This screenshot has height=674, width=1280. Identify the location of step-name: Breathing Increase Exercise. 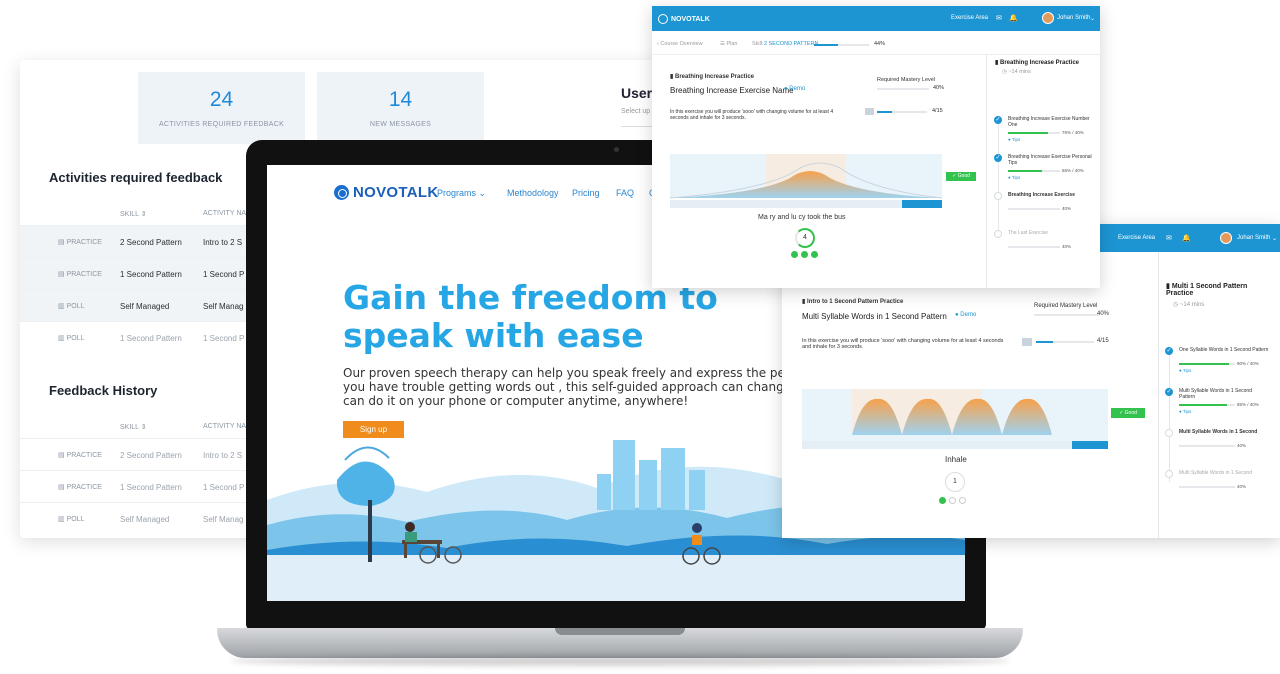
(1051, 195).